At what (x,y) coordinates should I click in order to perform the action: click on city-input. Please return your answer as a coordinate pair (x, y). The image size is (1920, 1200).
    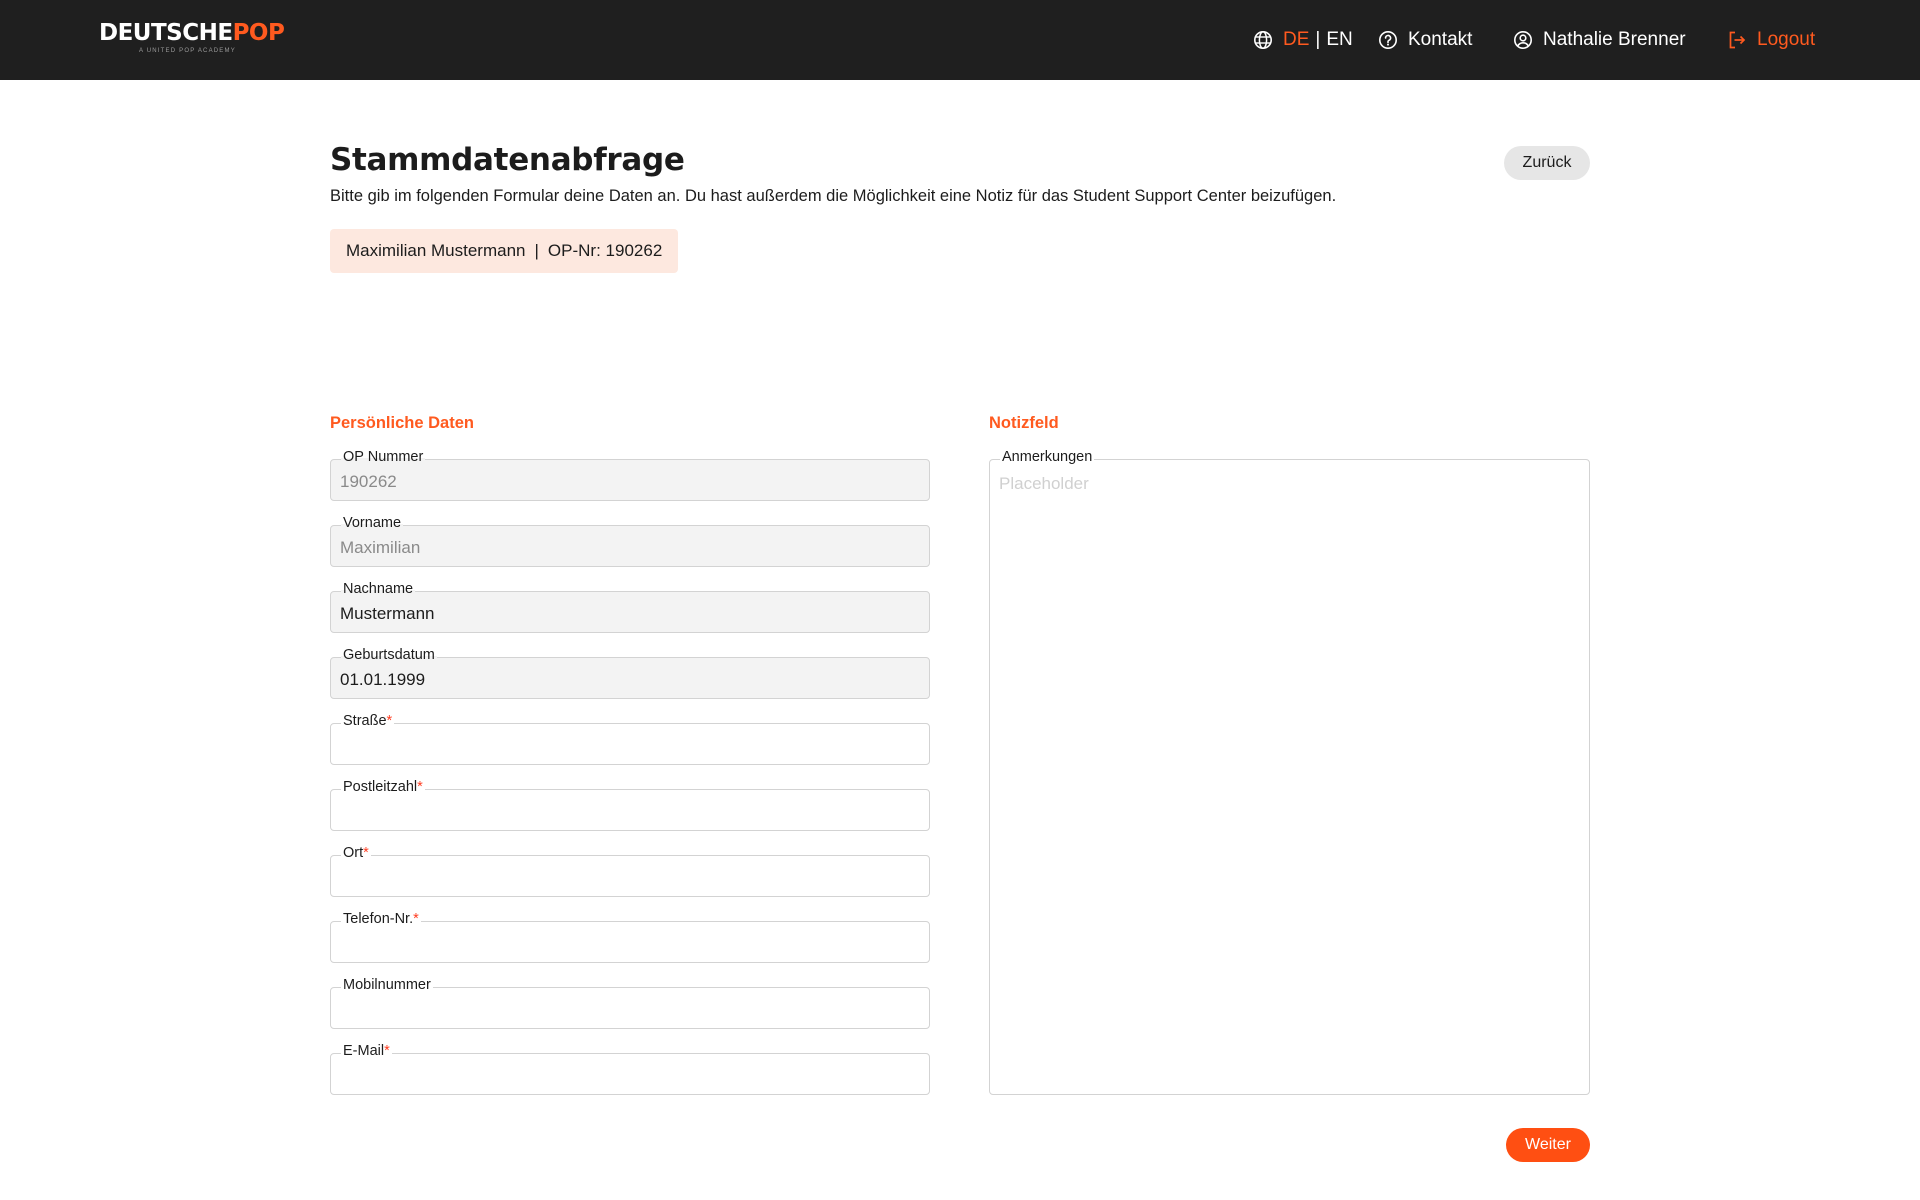
    Looking at the image, I should click on (630, 878).